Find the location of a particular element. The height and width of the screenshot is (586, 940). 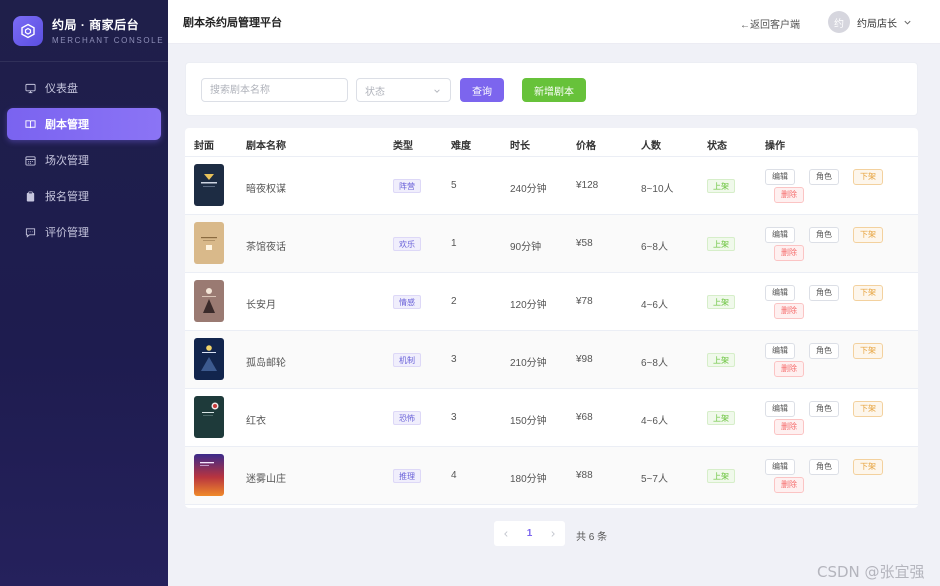

filter-toolbar: 状态 查询 新增剧本 is located at coordinates (551, 89).